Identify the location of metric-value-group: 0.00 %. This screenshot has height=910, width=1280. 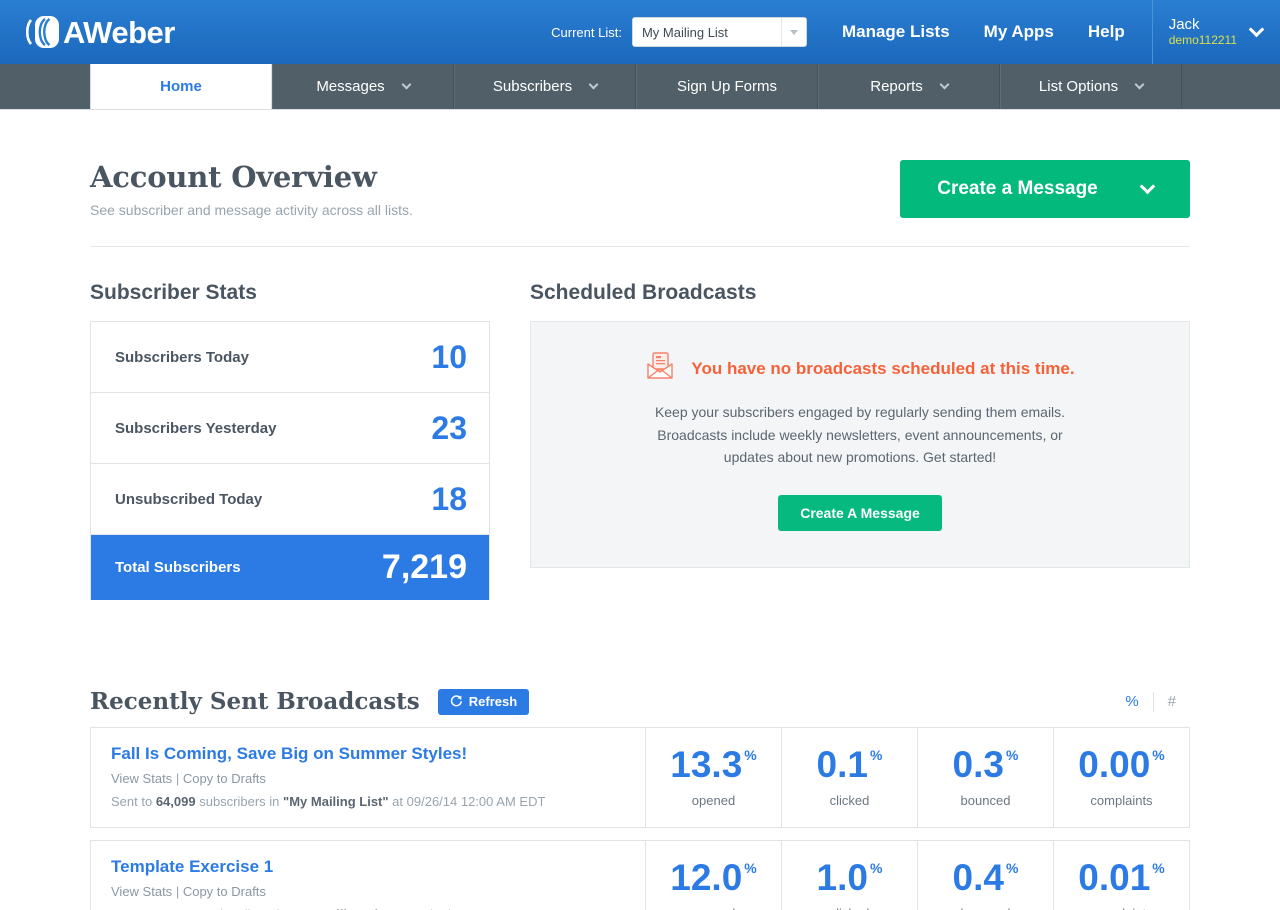
(1121, 764).